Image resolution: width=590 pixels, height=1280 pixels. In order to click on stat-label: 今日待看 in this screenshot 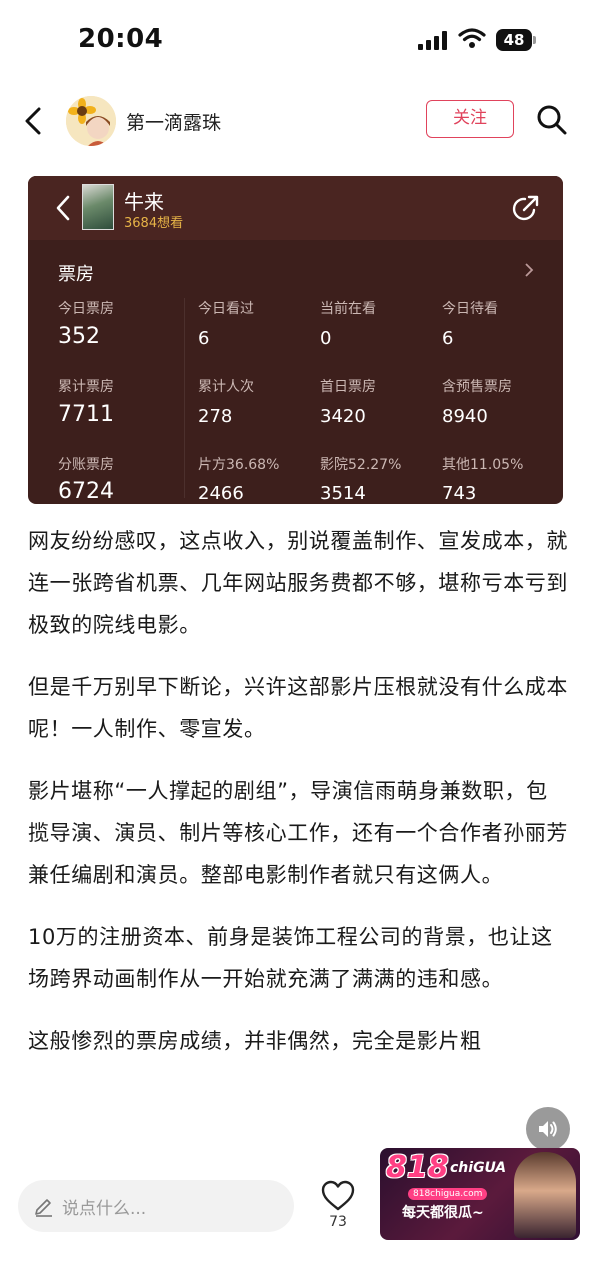, I will do `click(470, 309)`.